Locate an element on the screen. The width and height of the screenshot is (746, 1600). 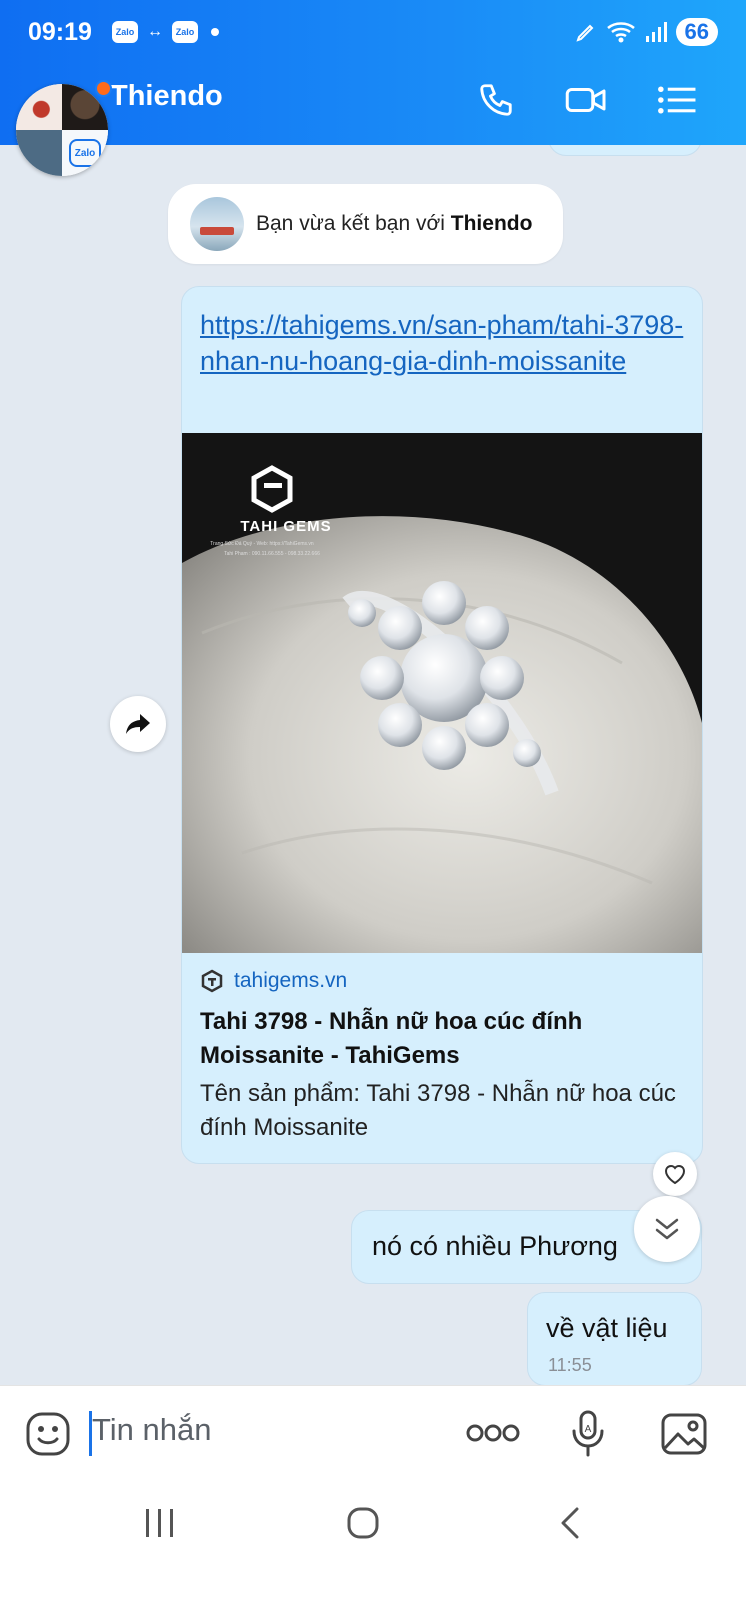
contact-avatar: Zalo is located at coordinates (62, 130).